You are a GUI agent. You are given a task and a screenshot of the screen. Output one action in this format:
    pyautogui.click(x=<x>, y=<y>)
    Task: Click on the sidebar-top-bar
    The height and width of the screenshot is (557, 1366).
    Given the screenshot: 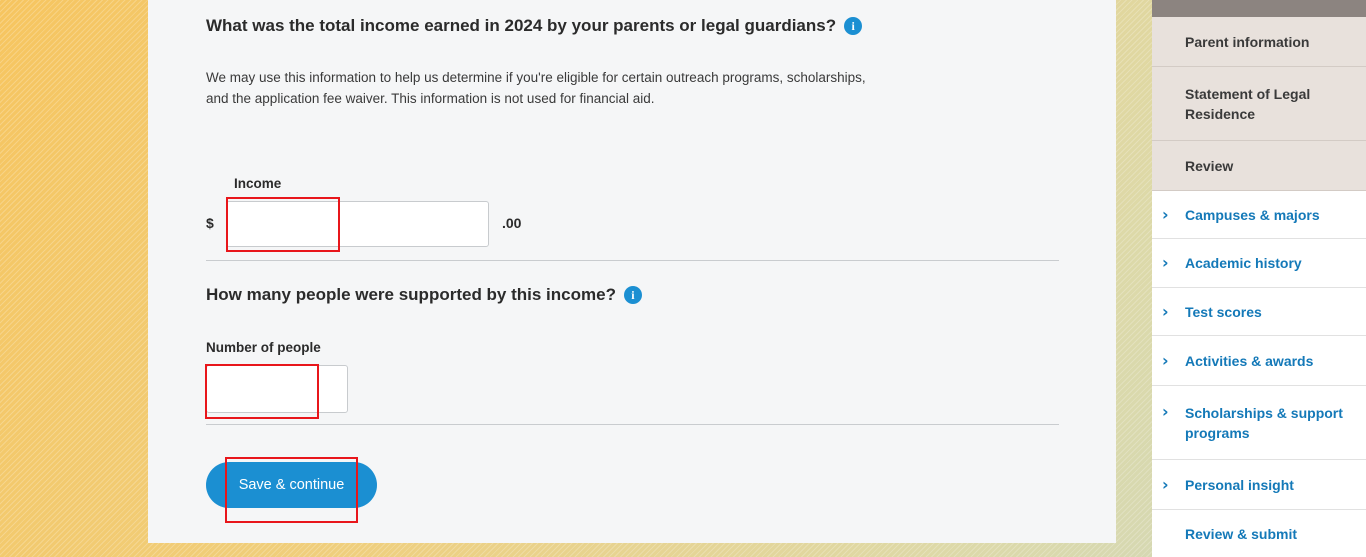 What is the action you would take?
    pyautogui.click(x=1259, y=8)
    